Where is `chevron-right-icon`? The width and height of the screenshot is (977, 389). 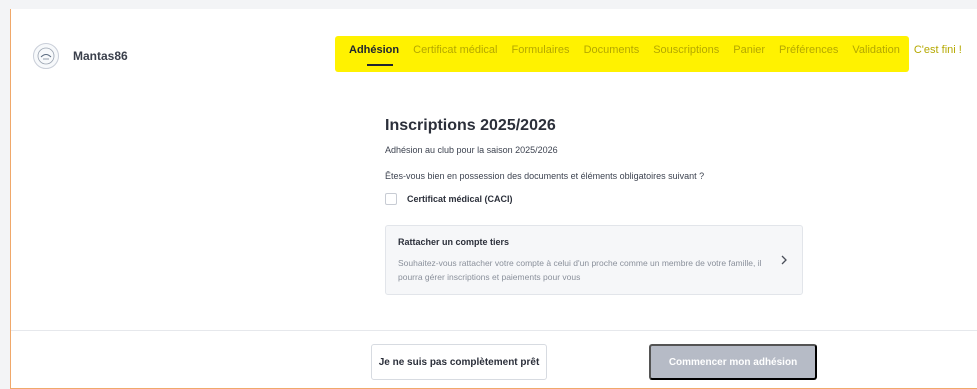 chevron-right-icon is located at coordinates (785, 260).